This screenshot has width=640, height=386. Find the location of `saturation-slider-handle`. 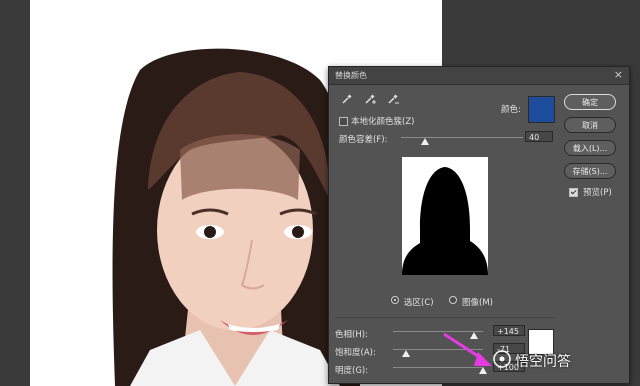

saturation-slider-handle is located at coordinates (406, 353).